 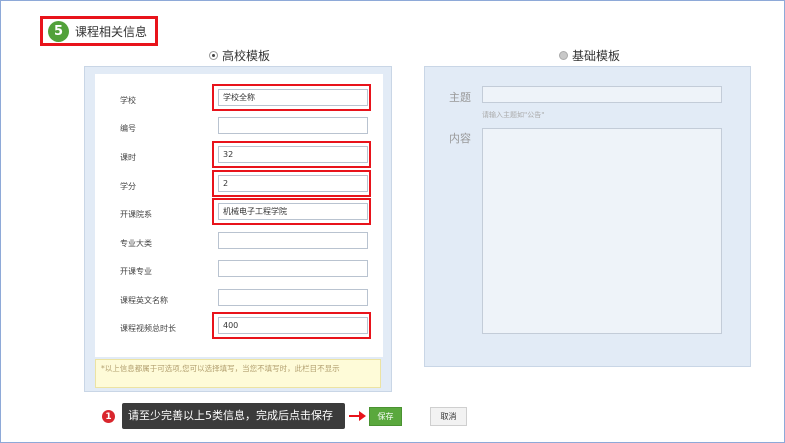 What do you see at coordinates (602, 94) in the screenshot?
I see `subject-input` at bounding box center [602, 94].